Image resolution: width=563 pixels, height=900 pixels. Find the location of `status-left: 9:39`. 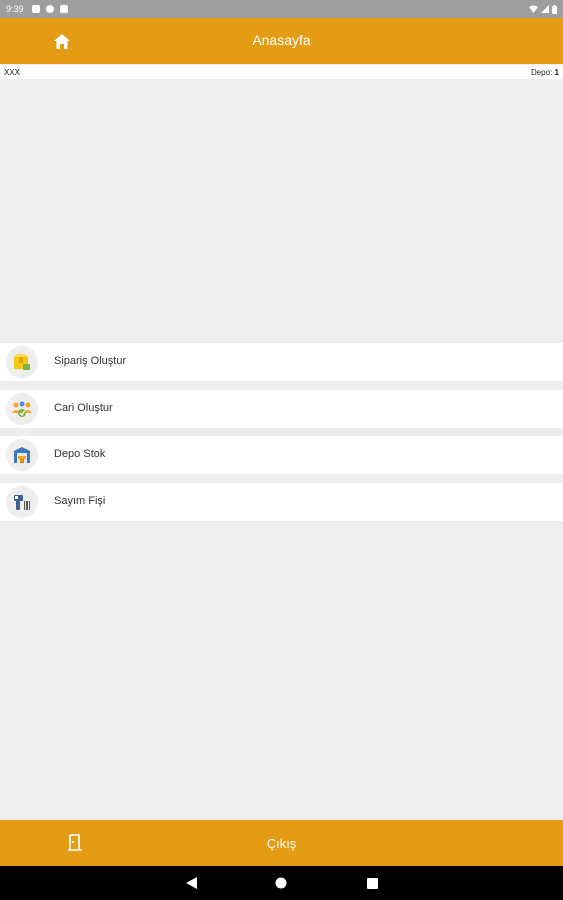

status-left: 9:39 is located at coordinates (40, 9).